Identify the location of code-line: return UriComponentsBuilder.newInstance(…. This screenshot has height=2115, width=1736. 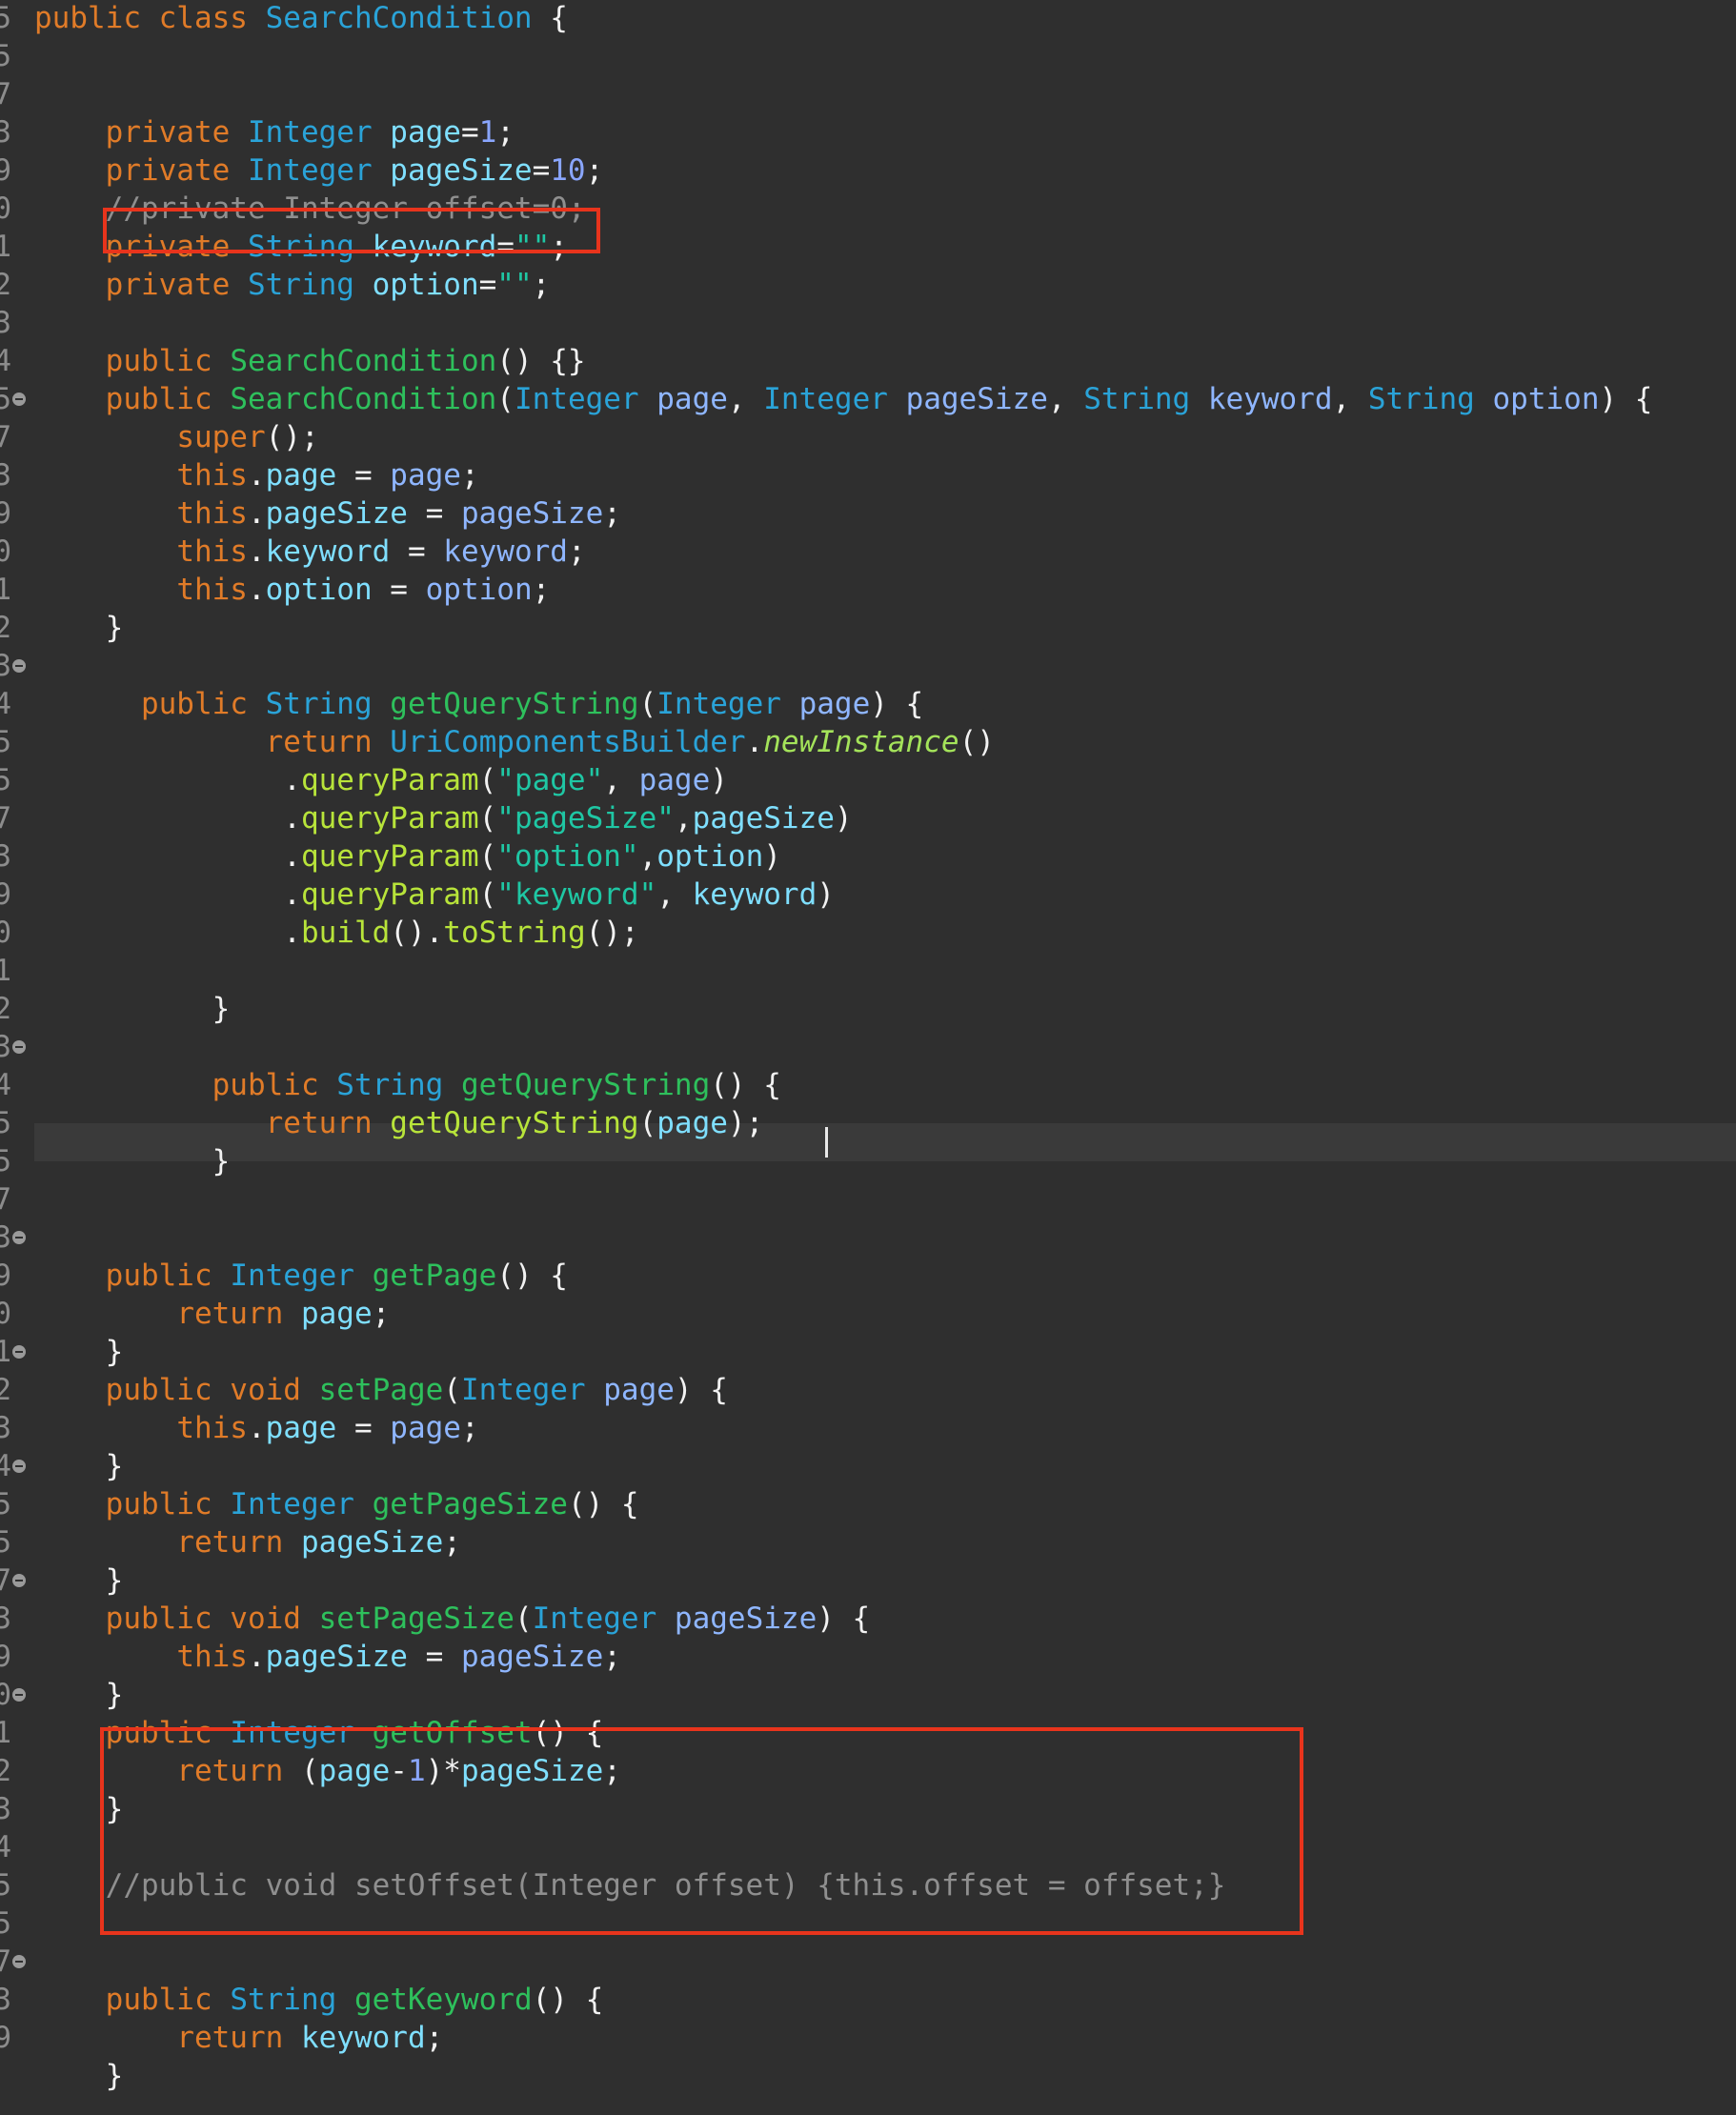
(514, 742).